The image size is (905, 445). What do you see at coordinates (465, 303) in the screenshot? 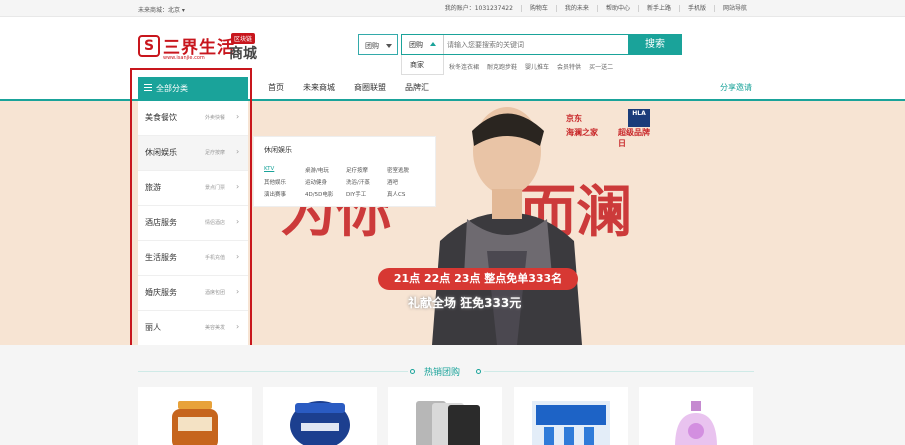
I see `promo-subline: 礼献全场 狂免333元` at bounding box center [465, 303].